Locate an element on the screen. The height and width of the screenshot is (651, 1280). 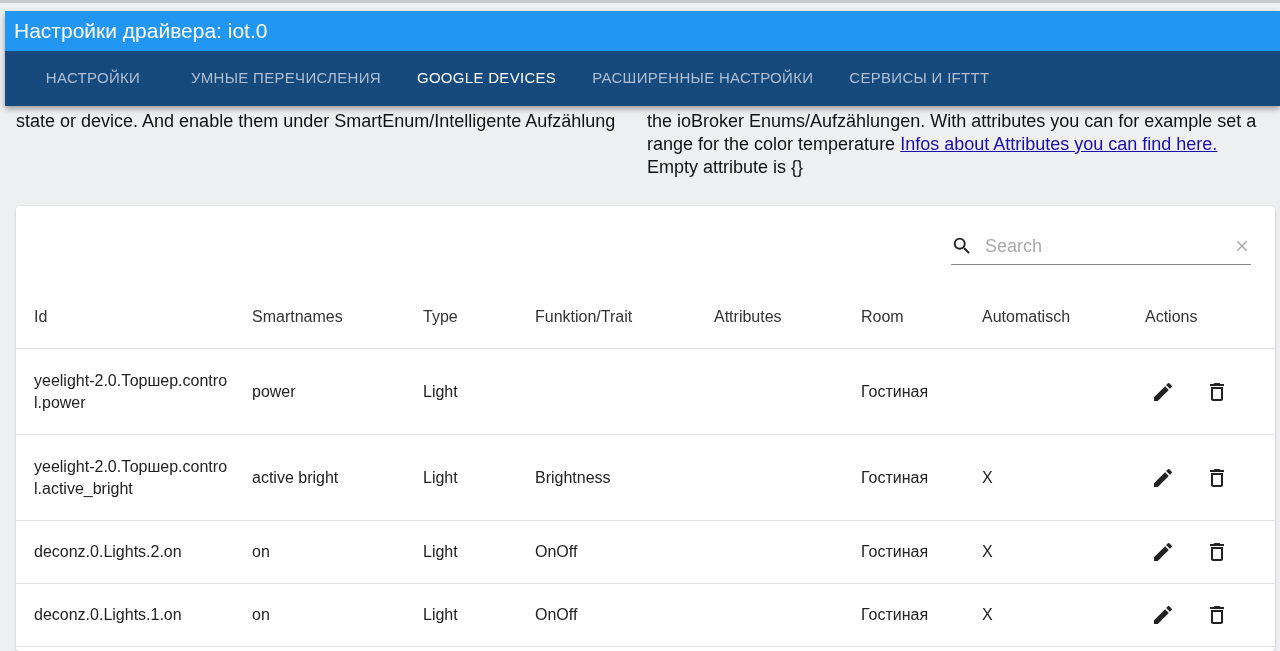
table-cell: yeelight-2.0.Торшер.control.active_bright is located at coordinates (131, 477).